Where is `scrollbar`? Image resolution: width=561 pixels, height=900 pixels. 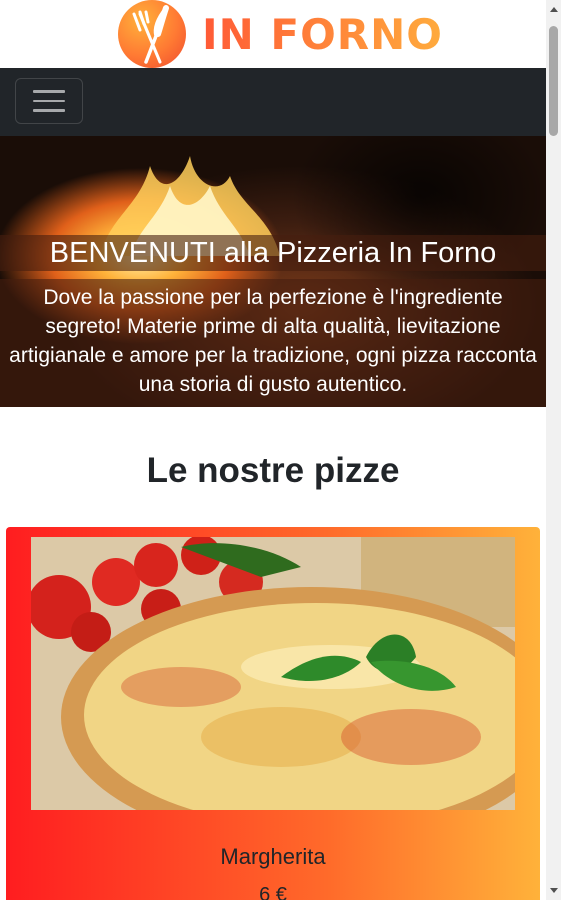
scrollbar is located at coordinates (553, 450).